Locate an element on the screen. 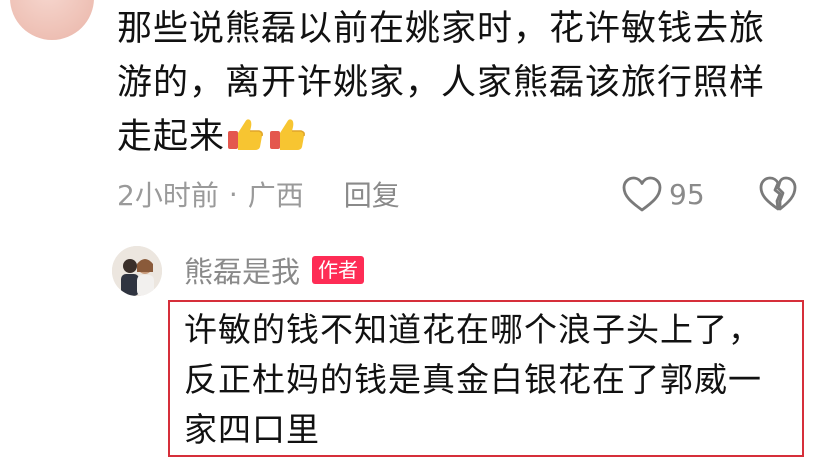 The width and height of the screenshot is (821, 466). comment-meta: 2小时前 · 广西 回复 is located at coordinates (258, 194).